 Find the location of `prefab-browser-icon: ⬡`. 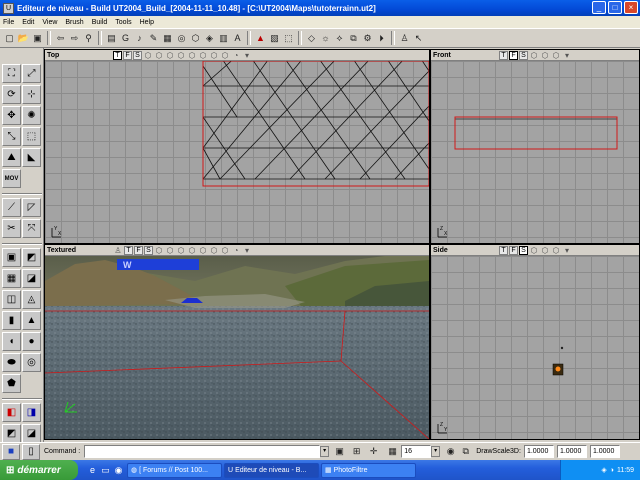

prefab-browser-icon: ⬡ is located at coordinates (195, 38).